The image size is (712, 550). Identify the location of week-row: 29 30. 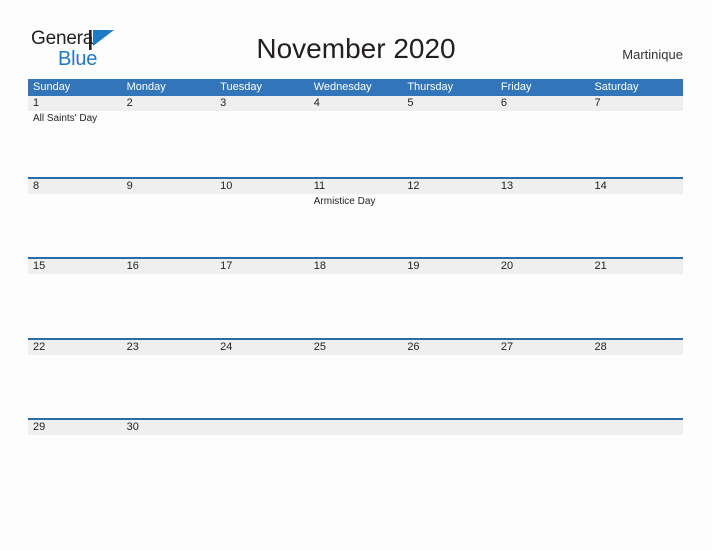
(355, 458).